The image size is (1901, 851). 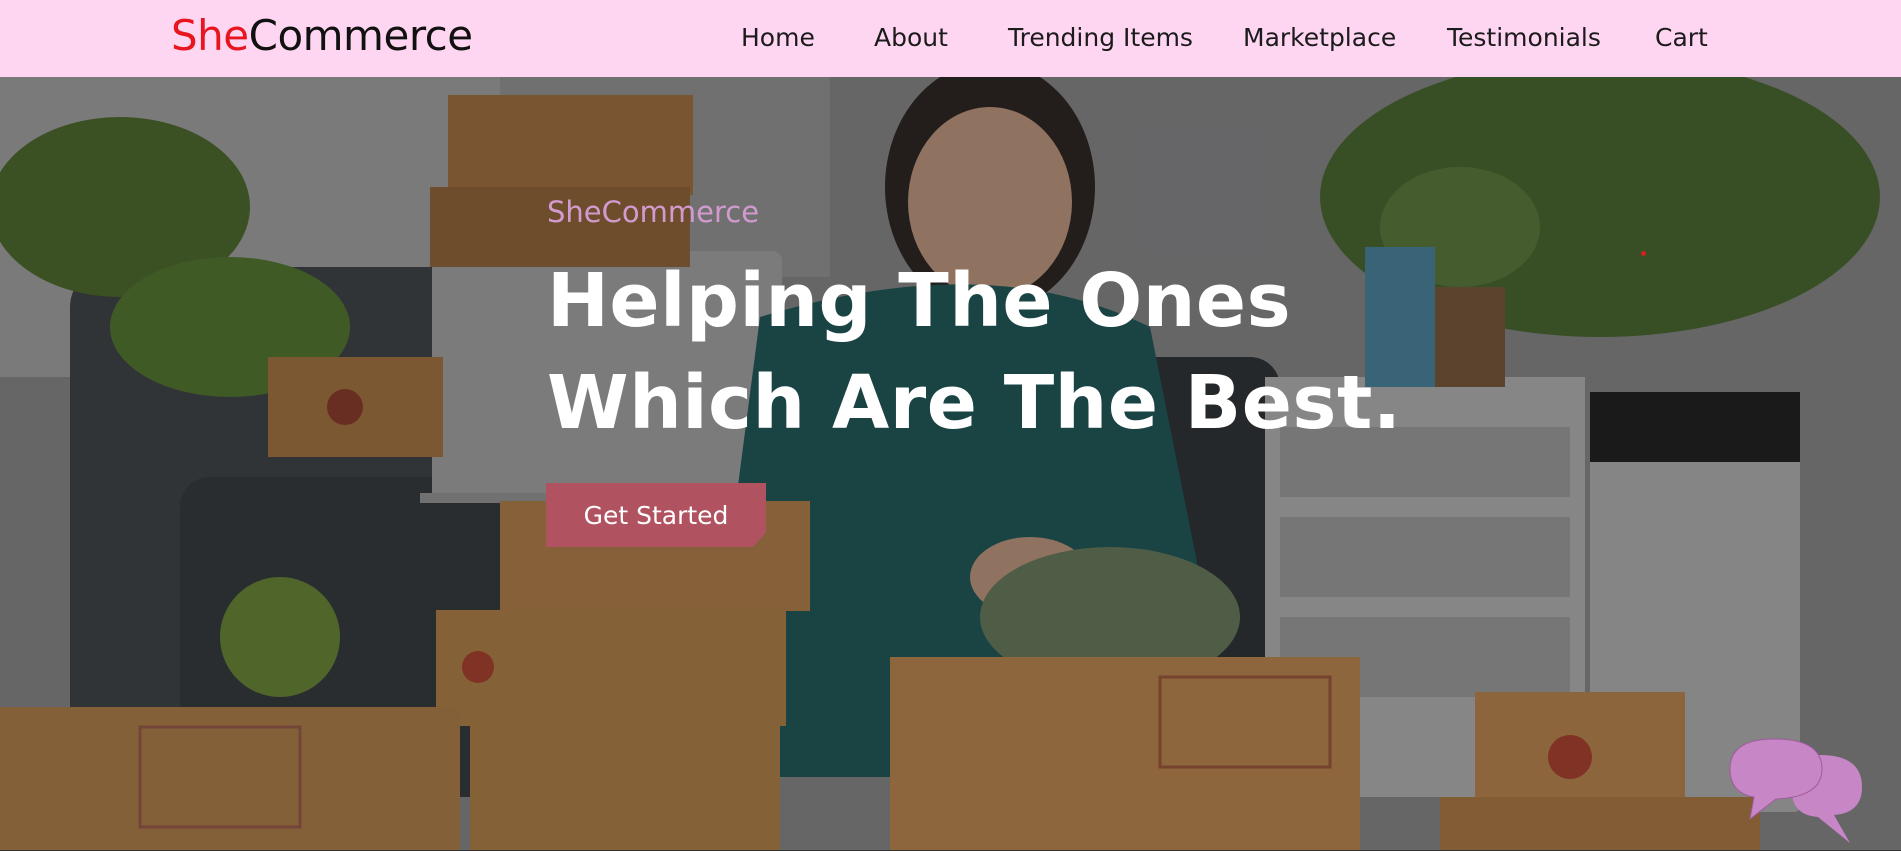 What do you see at coordinates (1643, 253) in the screenshot?
I see `decorative-dot` at bounding box center [1643, 253].